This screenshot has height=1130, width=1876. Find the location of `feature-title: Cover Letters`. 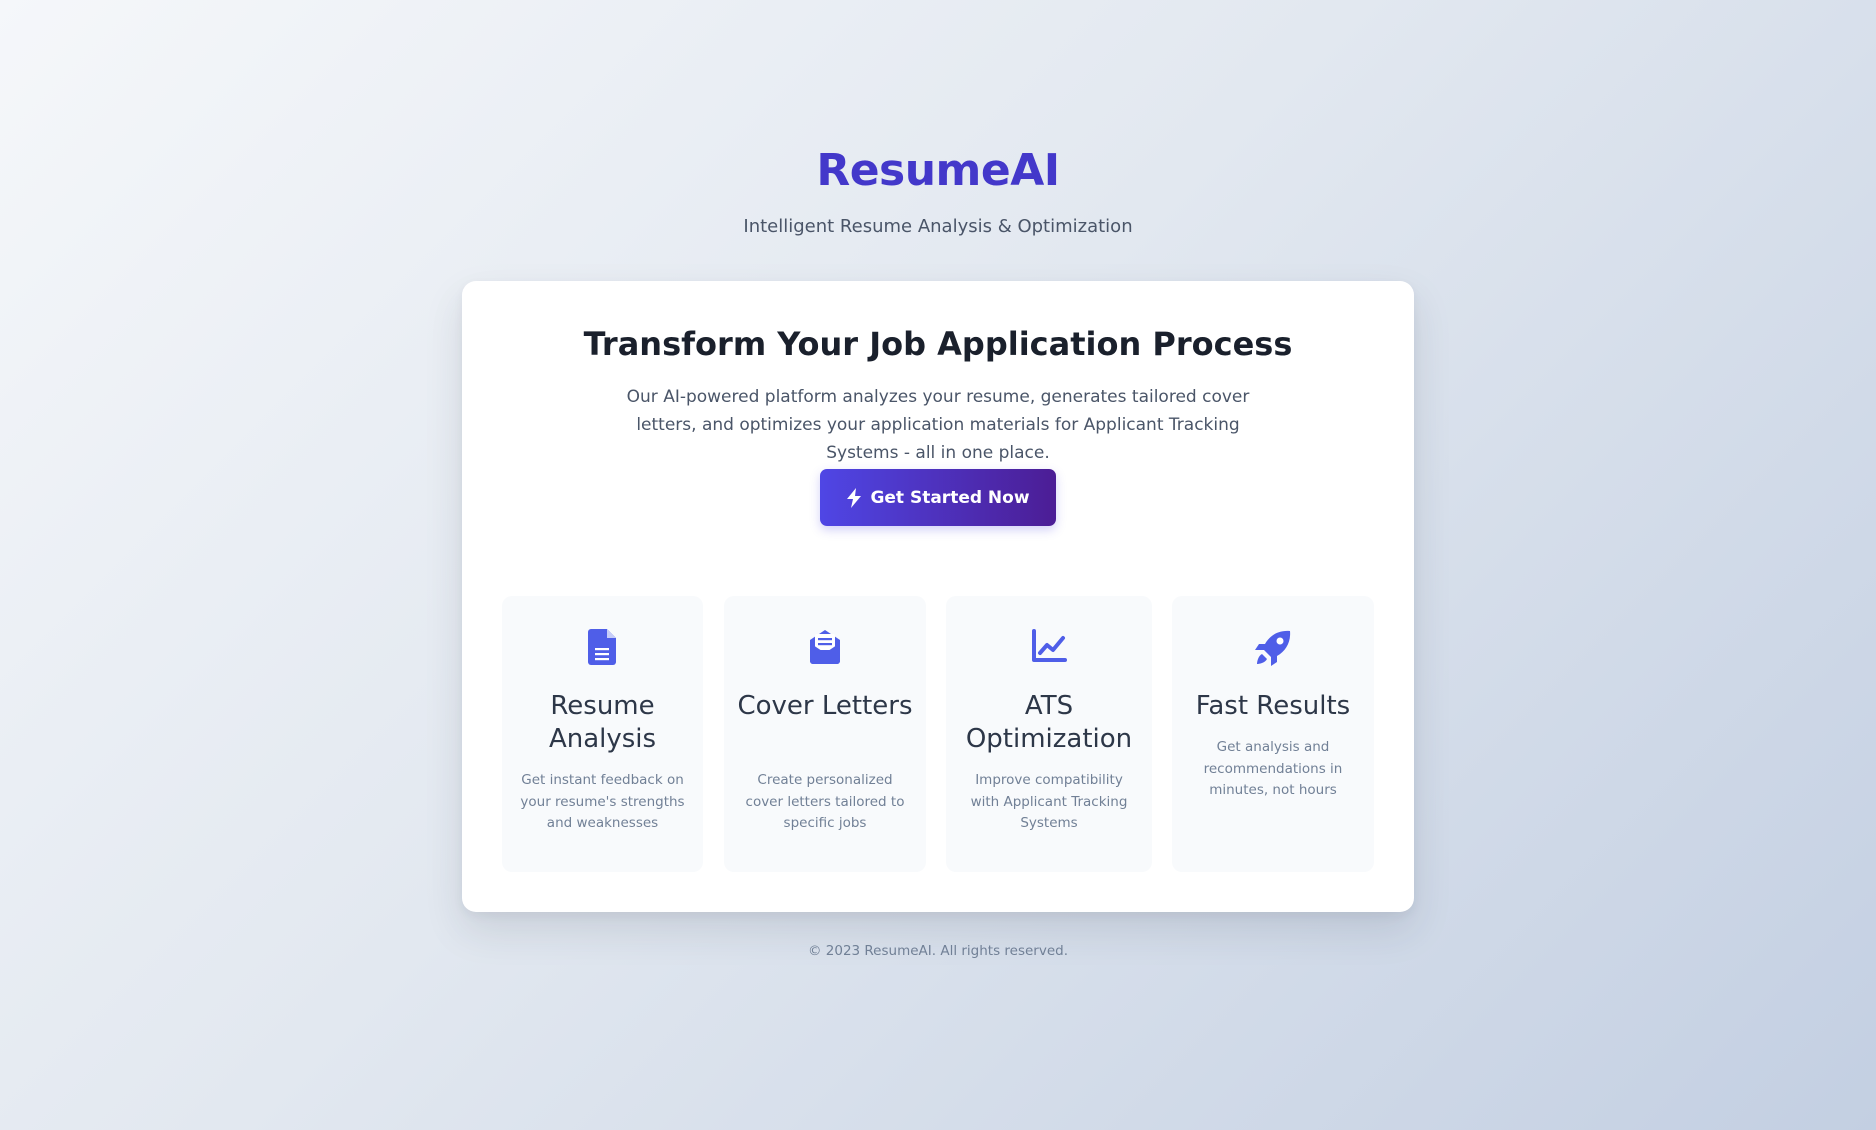

feature-title: Cover Letters is located at coordinates (825, 706).